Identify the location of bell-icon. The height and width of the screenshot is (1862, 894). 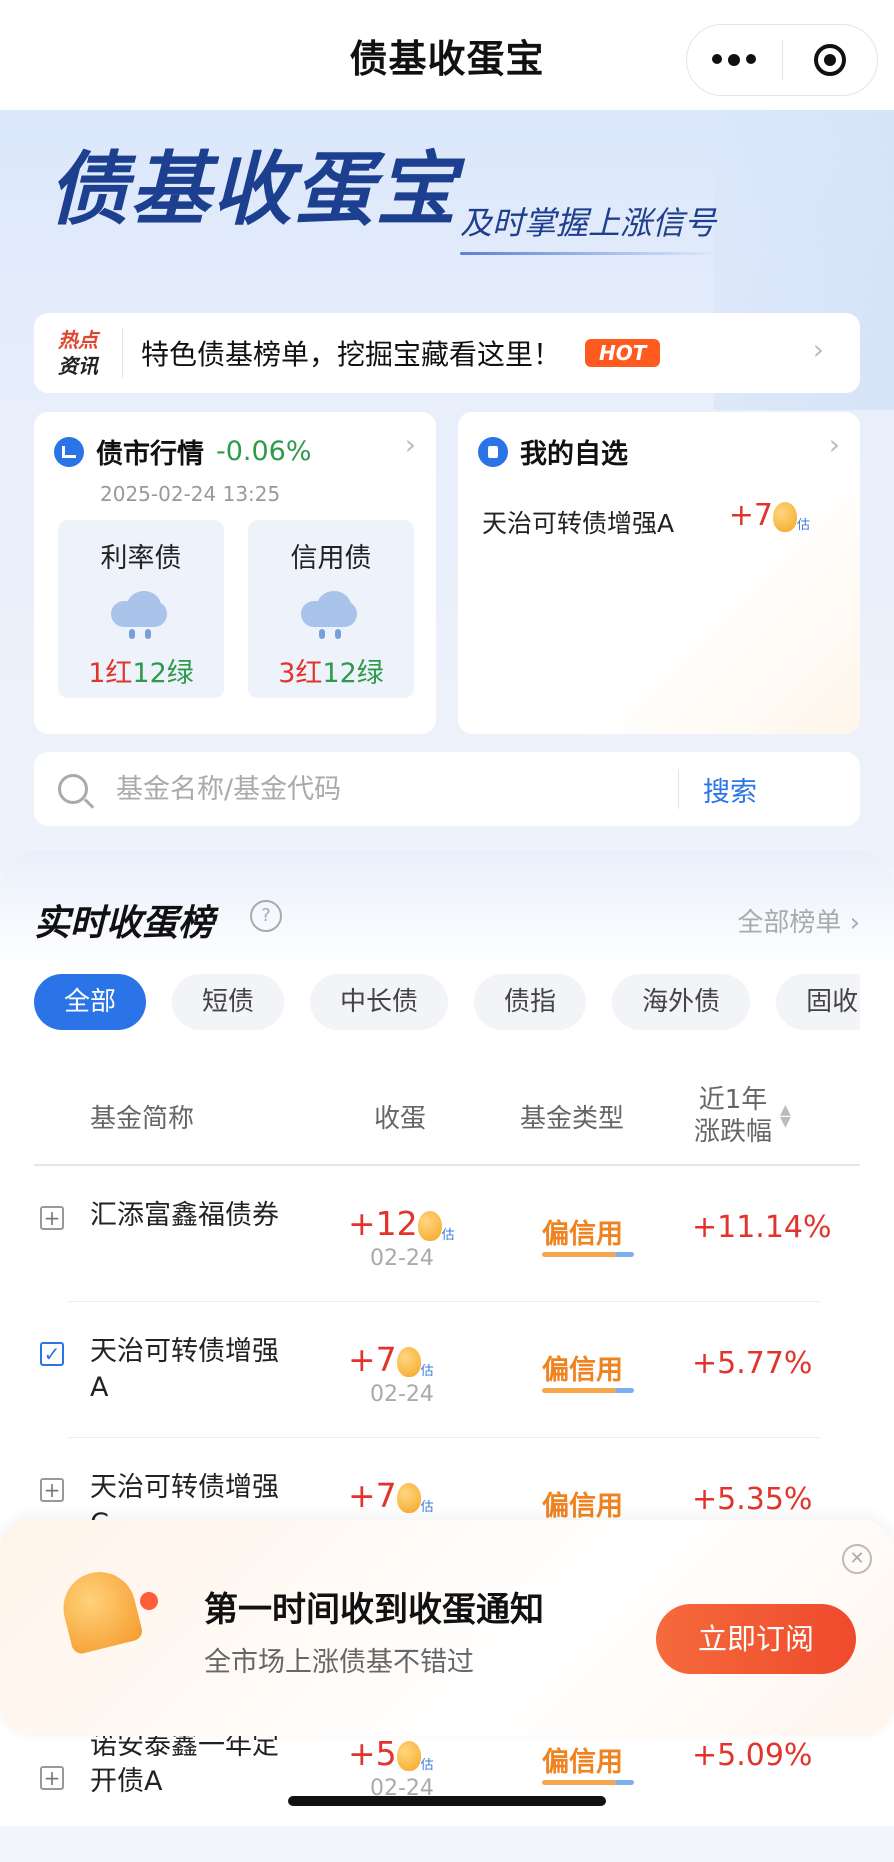
(106, 1612).